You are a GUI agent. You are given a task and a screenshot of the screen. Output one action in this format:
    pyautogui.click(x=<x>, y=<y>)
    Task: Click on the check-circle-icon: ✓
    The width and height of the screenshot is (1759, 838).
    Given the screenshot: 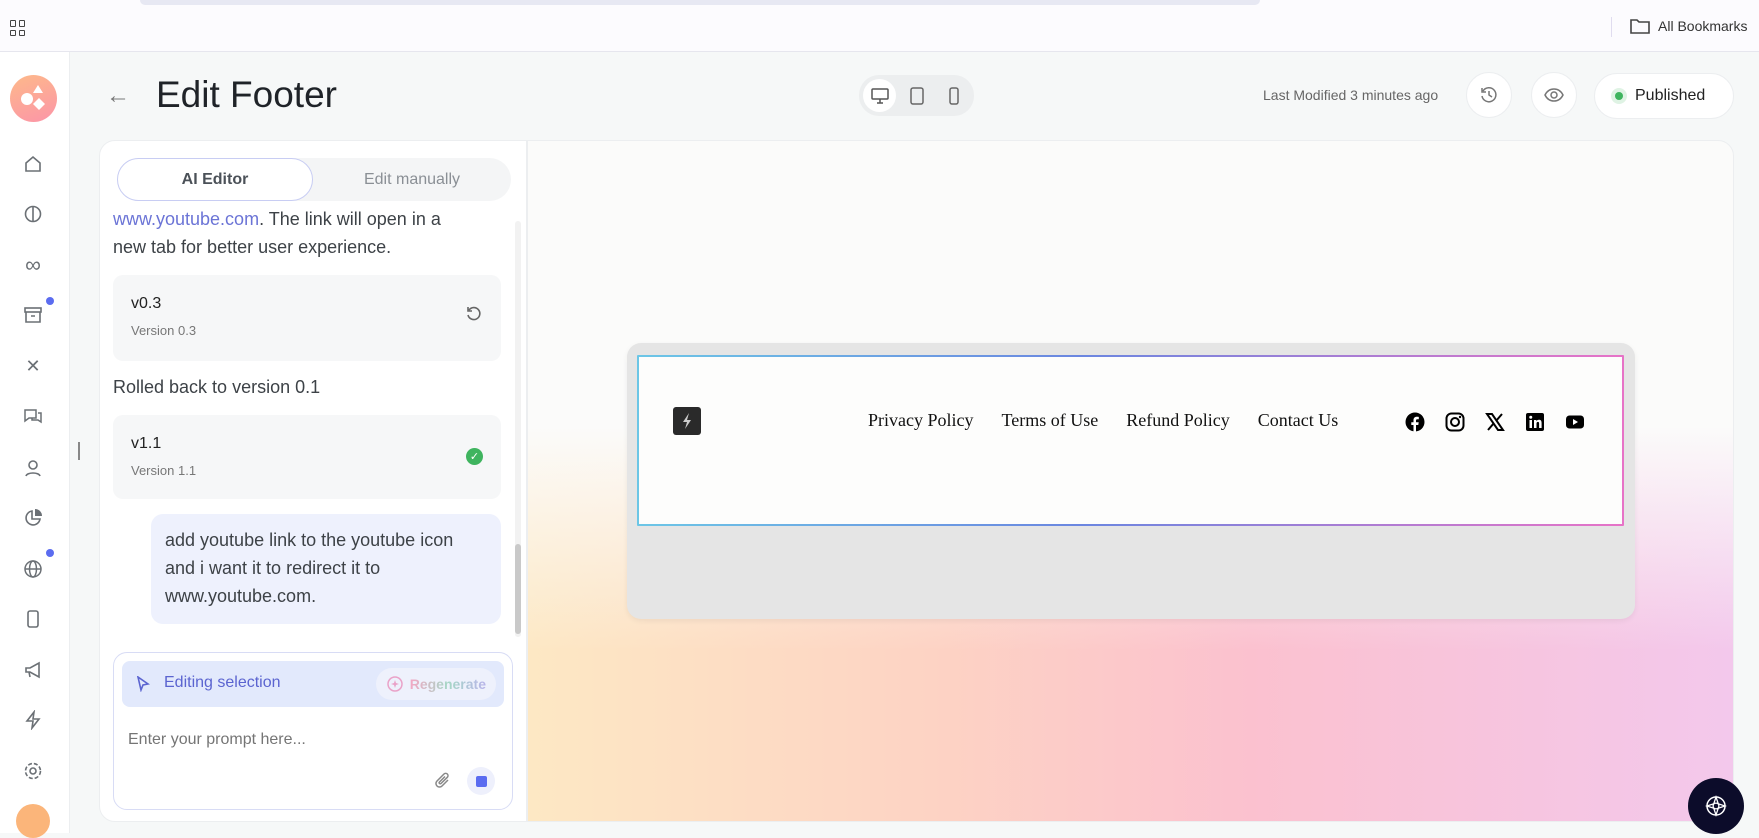 What is the action you would take?
    pyautogui.click(x=474, y=456)
    